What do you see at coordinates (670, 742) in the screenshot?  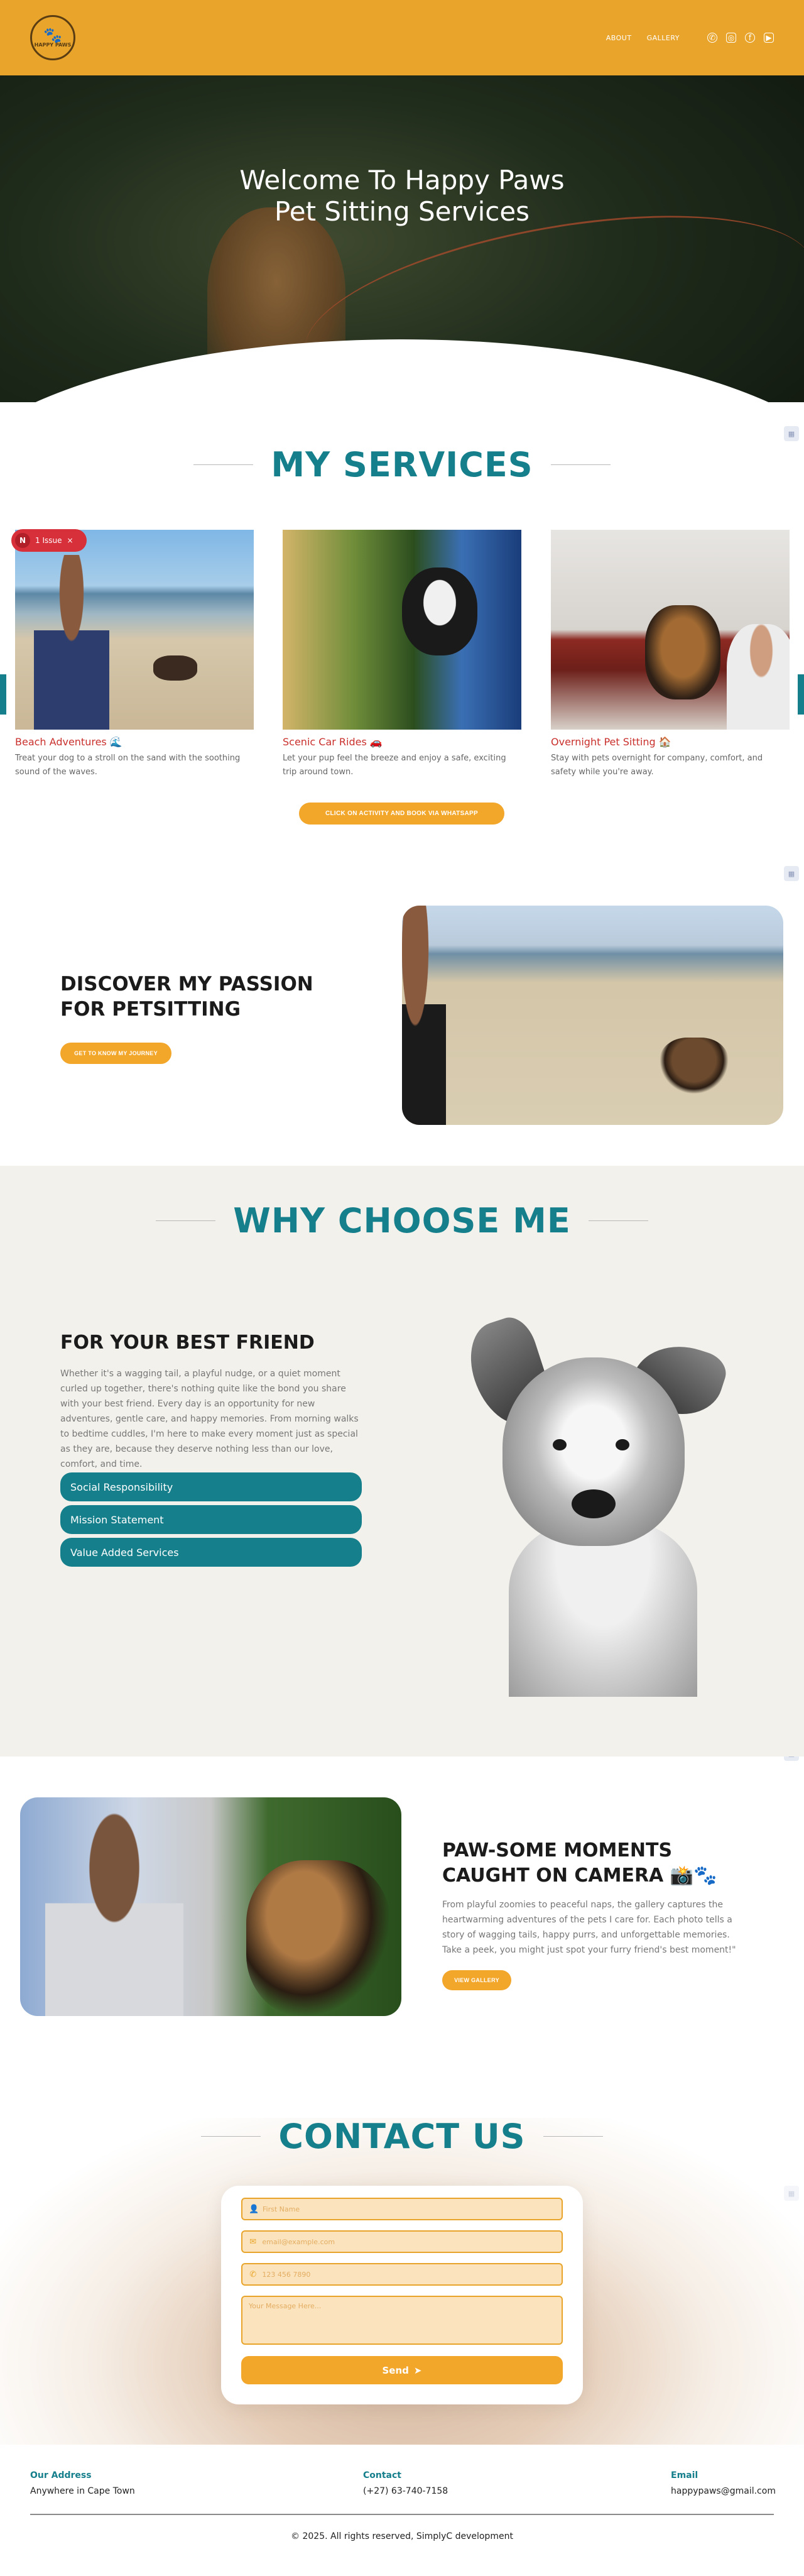 I see `service-name: Overnight Pet Sitting 🏠` at bounding box center [670, 742].